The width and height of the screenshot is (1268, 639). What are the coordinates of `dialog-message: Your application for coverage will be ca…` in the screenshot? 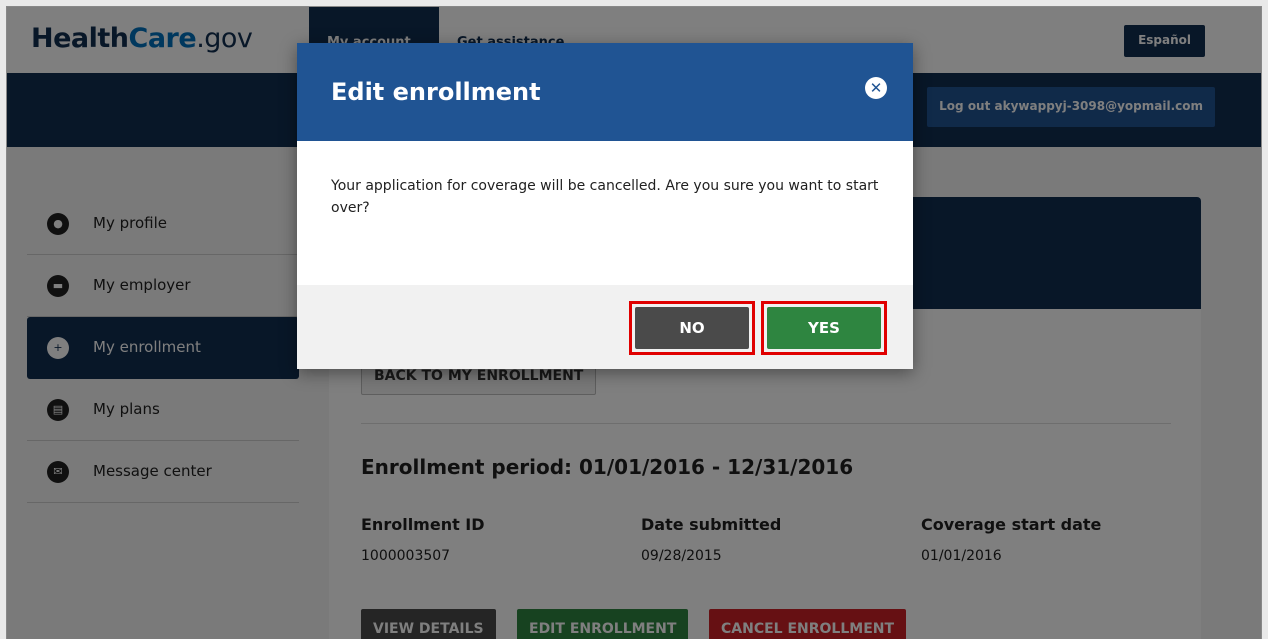 It's located at (605, 197).